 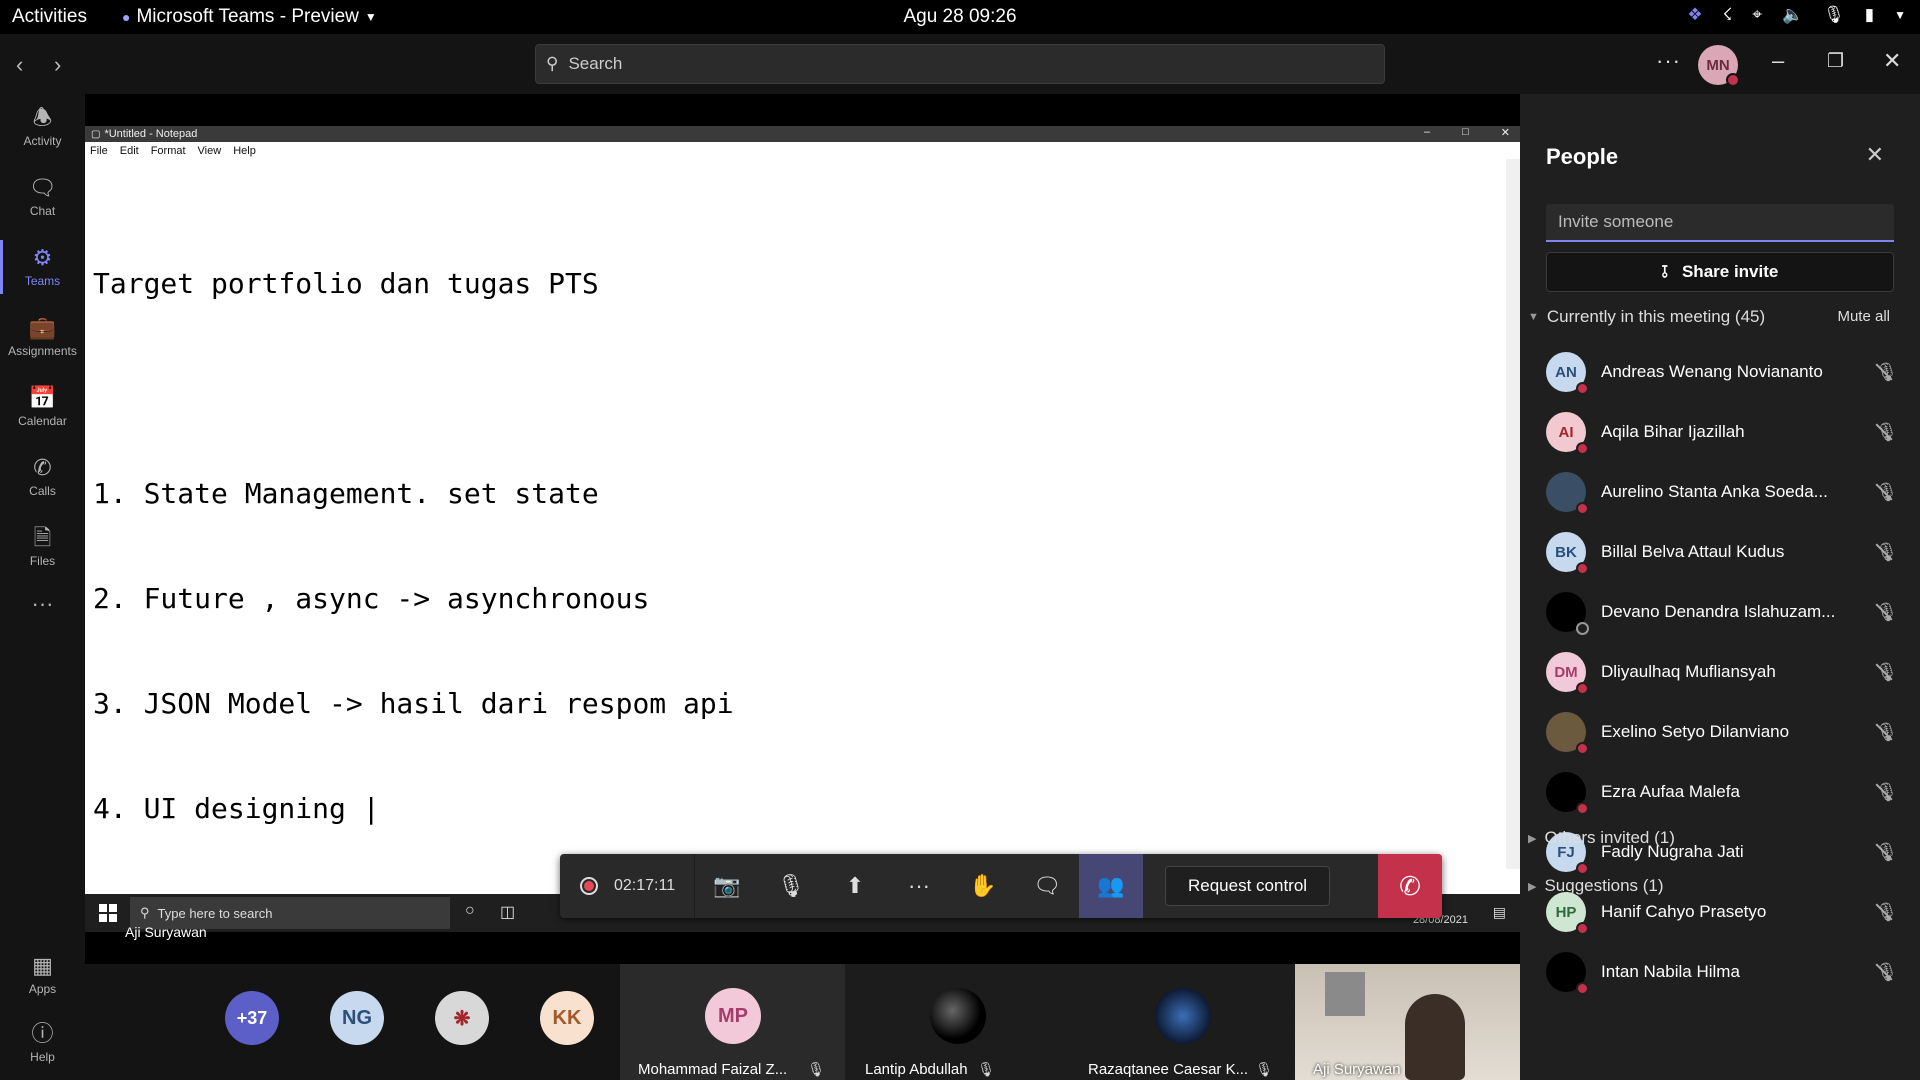 I want to click on people-icon: 👥, so click(x=1111, y=885).